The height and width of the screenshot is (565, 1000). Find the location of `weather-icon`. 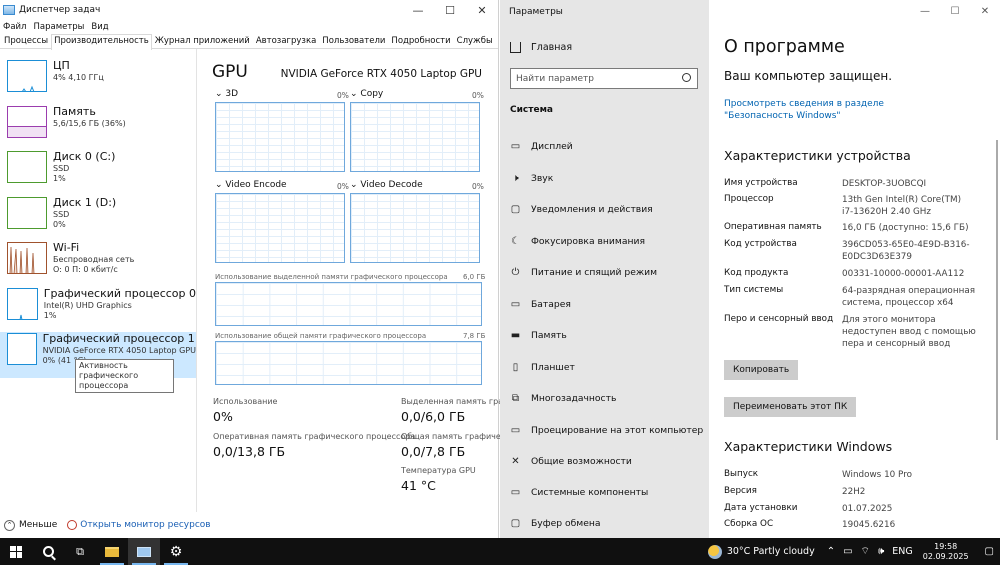

weather-icon is located at coordinates (714, 551).